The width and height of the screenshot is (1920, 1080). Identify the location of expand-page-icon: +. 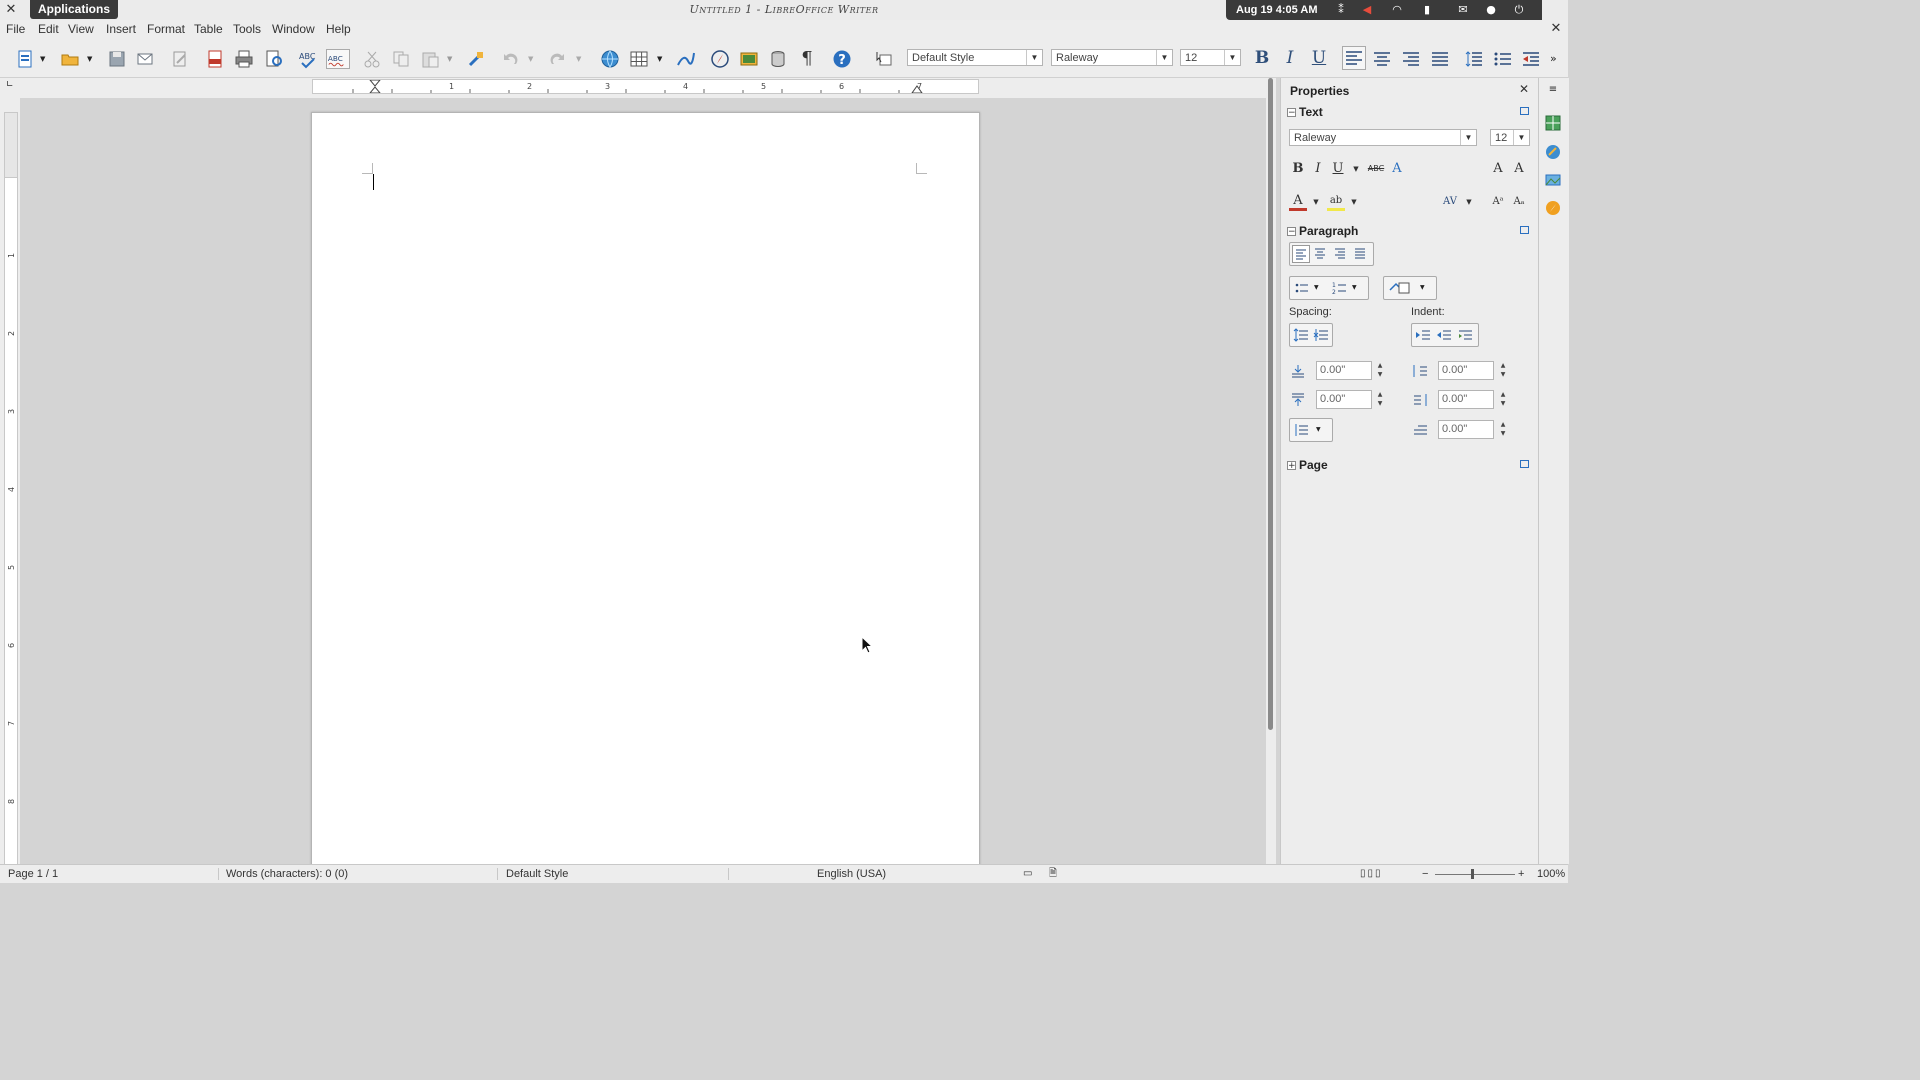
(1291, 466).